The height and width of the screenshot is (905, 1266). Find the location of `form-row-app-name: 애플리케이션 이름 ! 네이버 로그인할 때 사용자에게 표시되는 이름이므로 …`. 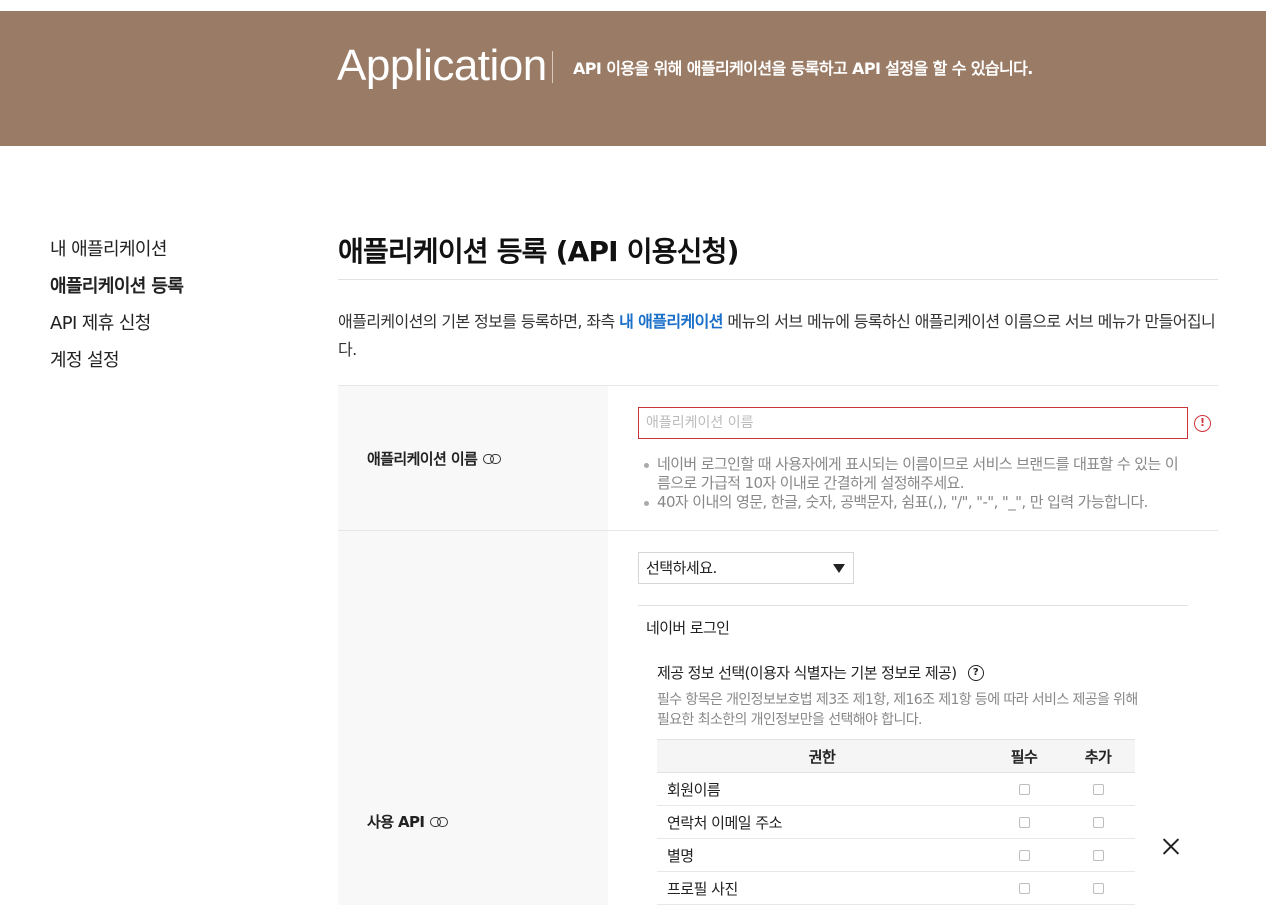

form-row-app-name: 애플리케이션 이름 ! 네이버 로그인할 때 사용자에게 표시되는 이름이므로 … is located at coordinates (778, 458).